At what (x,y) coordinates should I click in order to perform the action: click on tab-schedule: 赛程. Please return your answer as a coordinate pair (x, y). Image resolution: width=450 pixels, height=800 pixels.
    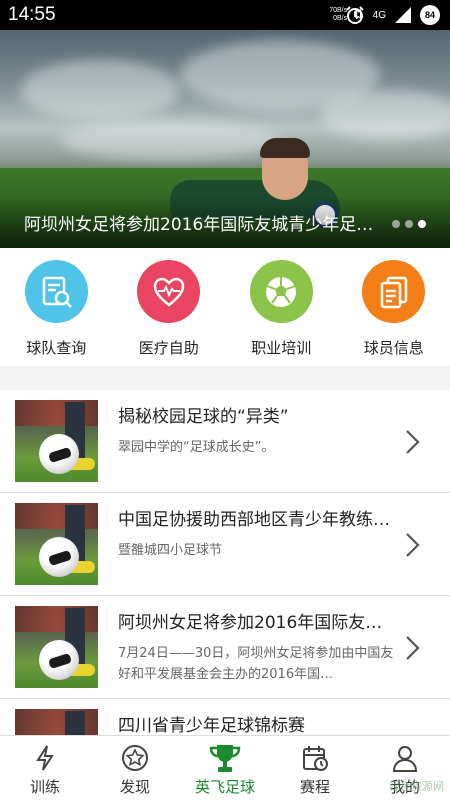
    Looking at the image, I should click on (315, 768).